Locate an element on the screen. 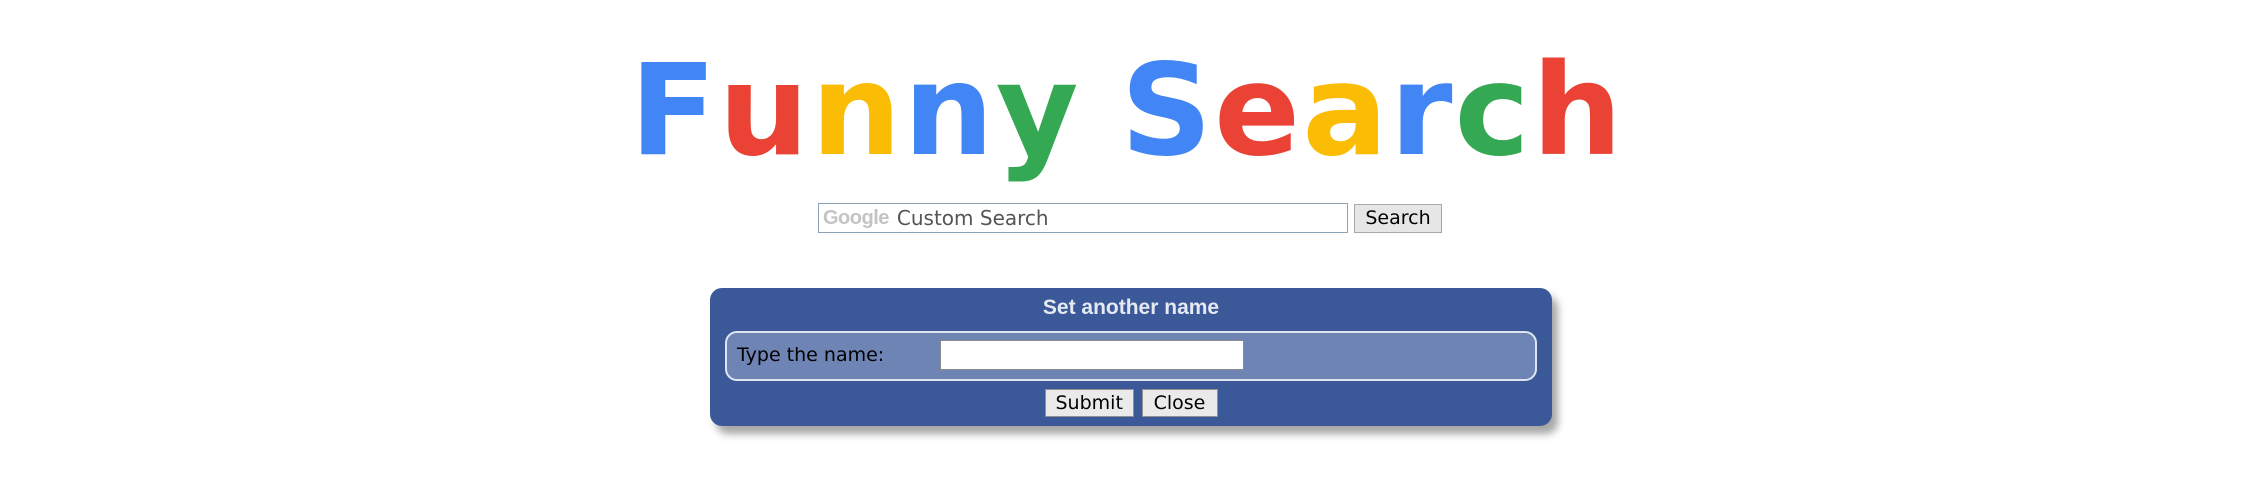 This screenshot has height=493, width=2254. name-input is located at coordinates (1092, 355).